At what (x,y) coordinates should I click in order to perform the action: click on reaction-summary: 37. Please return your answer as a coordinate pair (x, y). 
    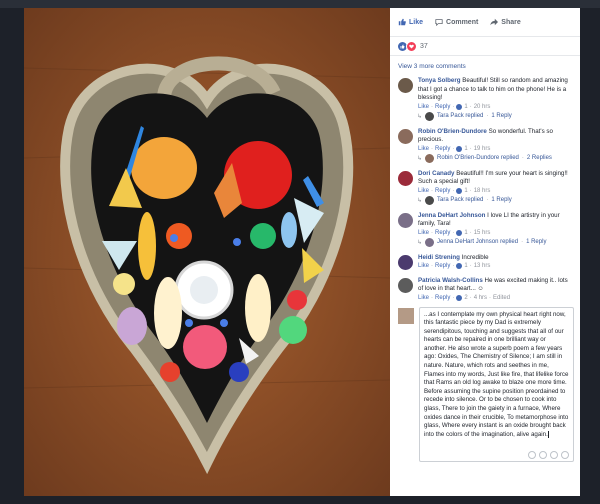
    Looking at the image, I should click on (485, 46).